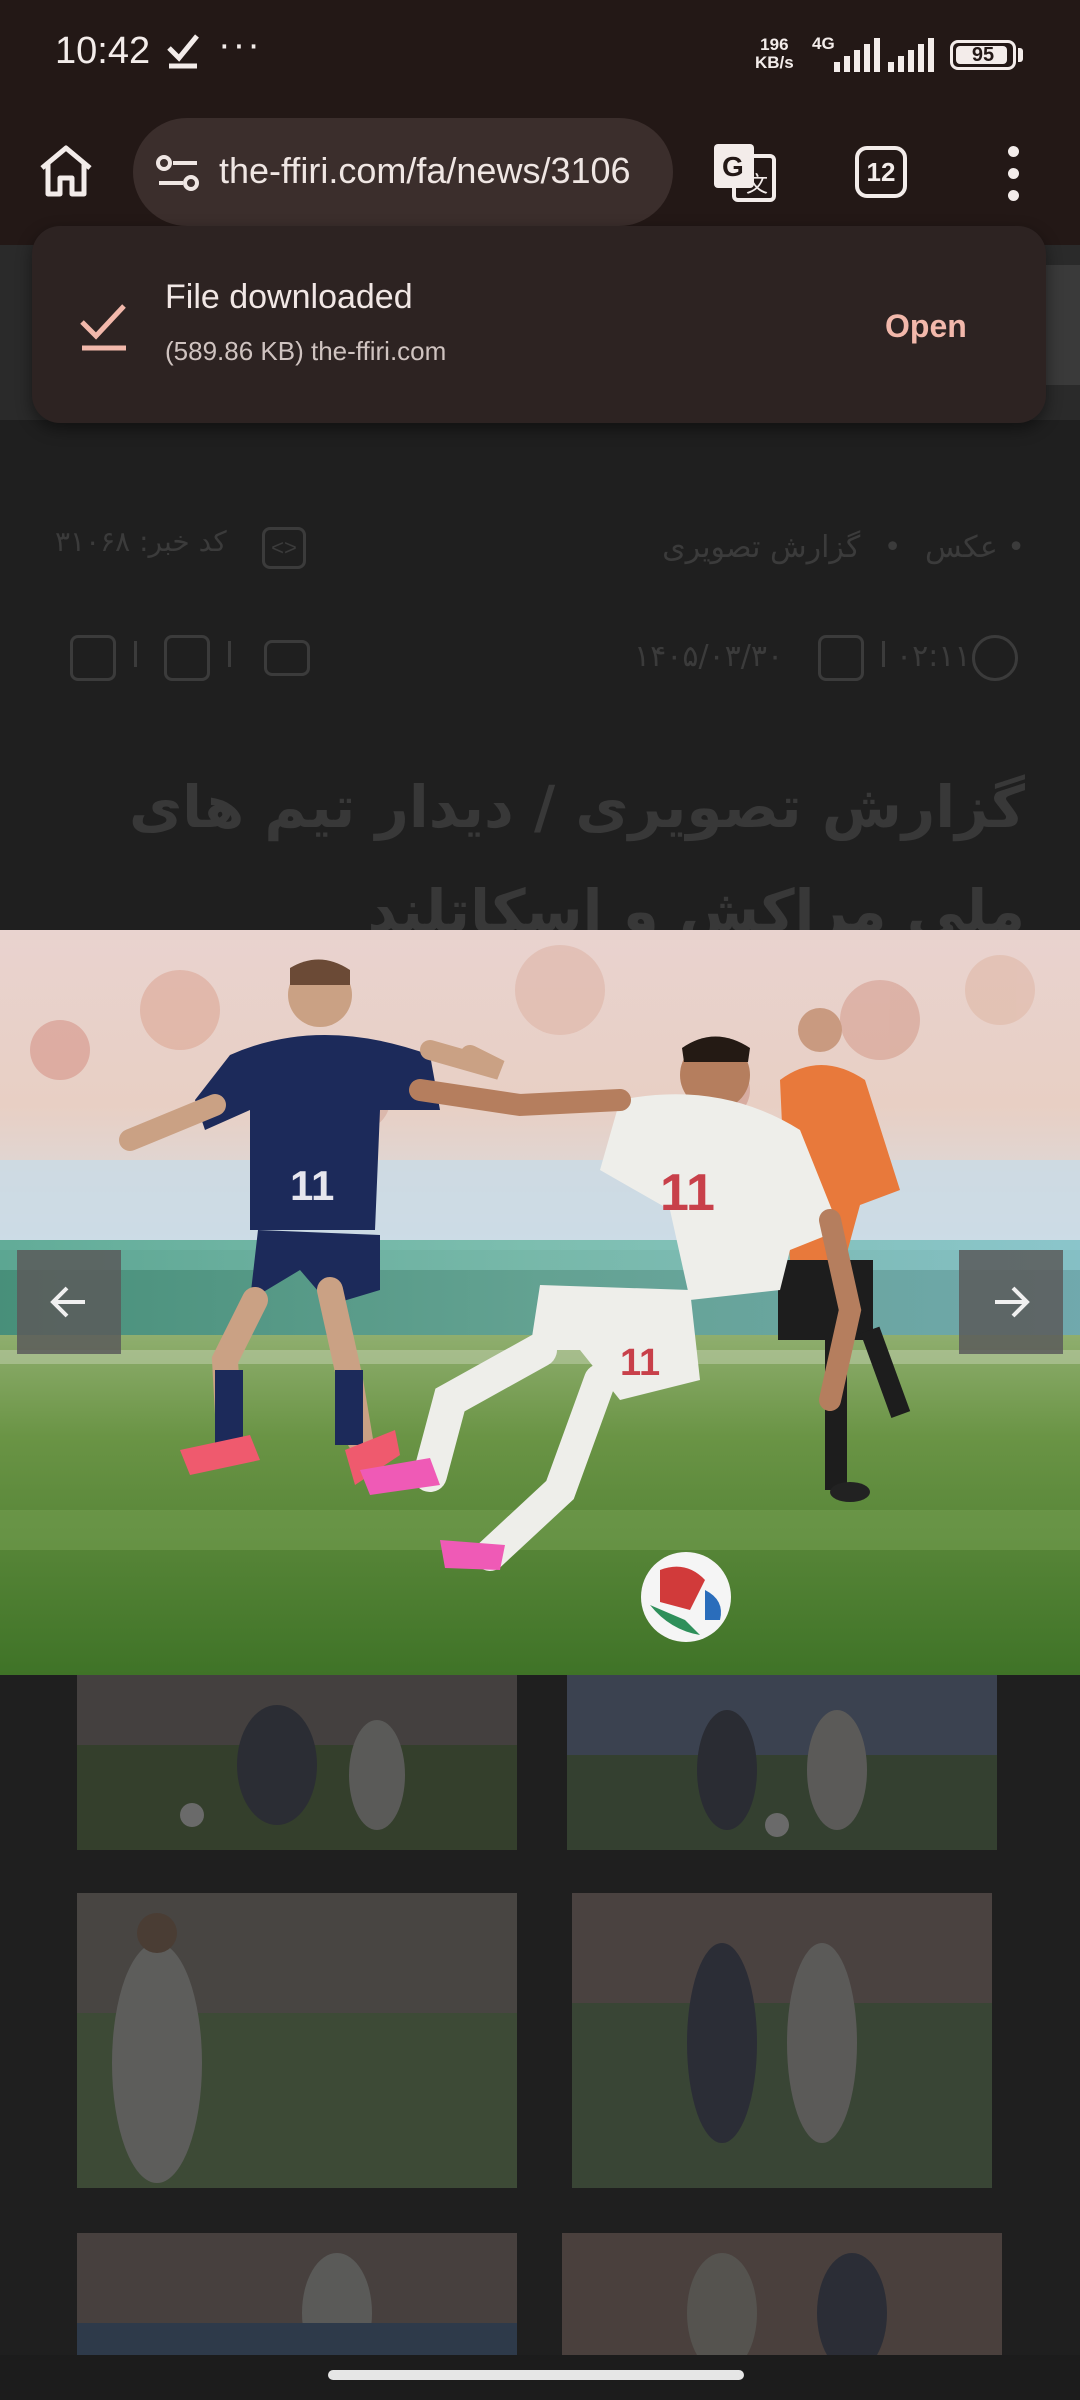 The image size is (1080, 2400). Describe the element at coordinates (774, 44) in the screenshot. I see `network-speed-value: 196` at that location.